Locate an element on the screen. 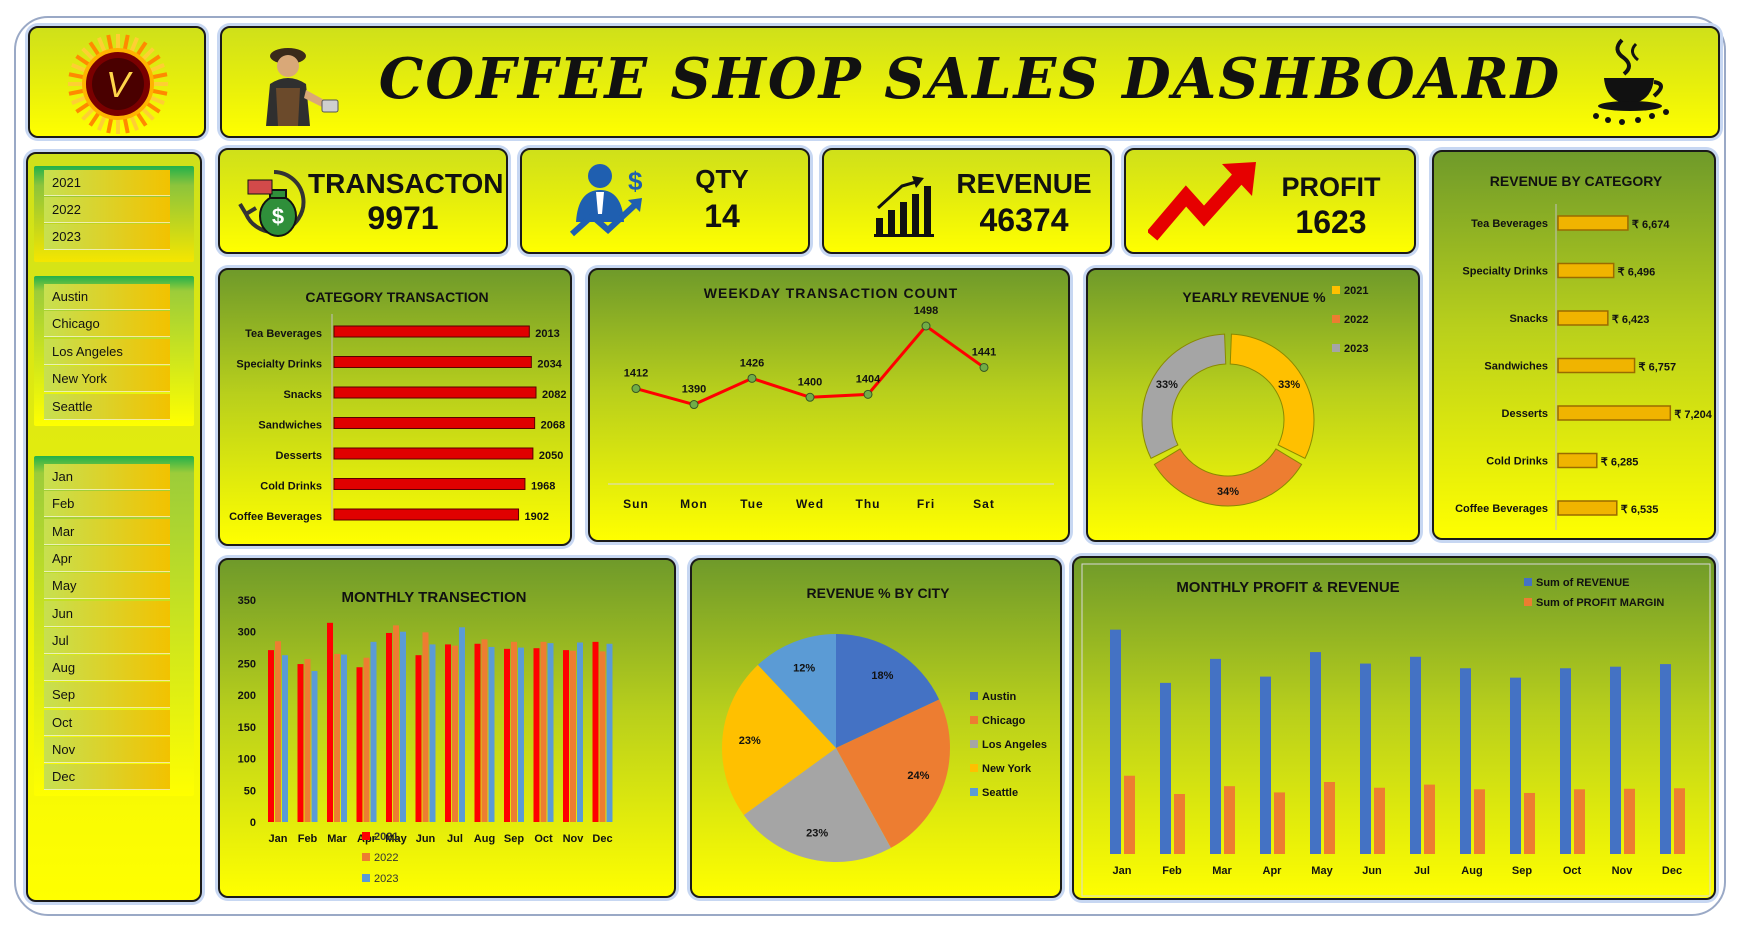  category-label: Tea Beverages is located at coordinates (1509, 224).